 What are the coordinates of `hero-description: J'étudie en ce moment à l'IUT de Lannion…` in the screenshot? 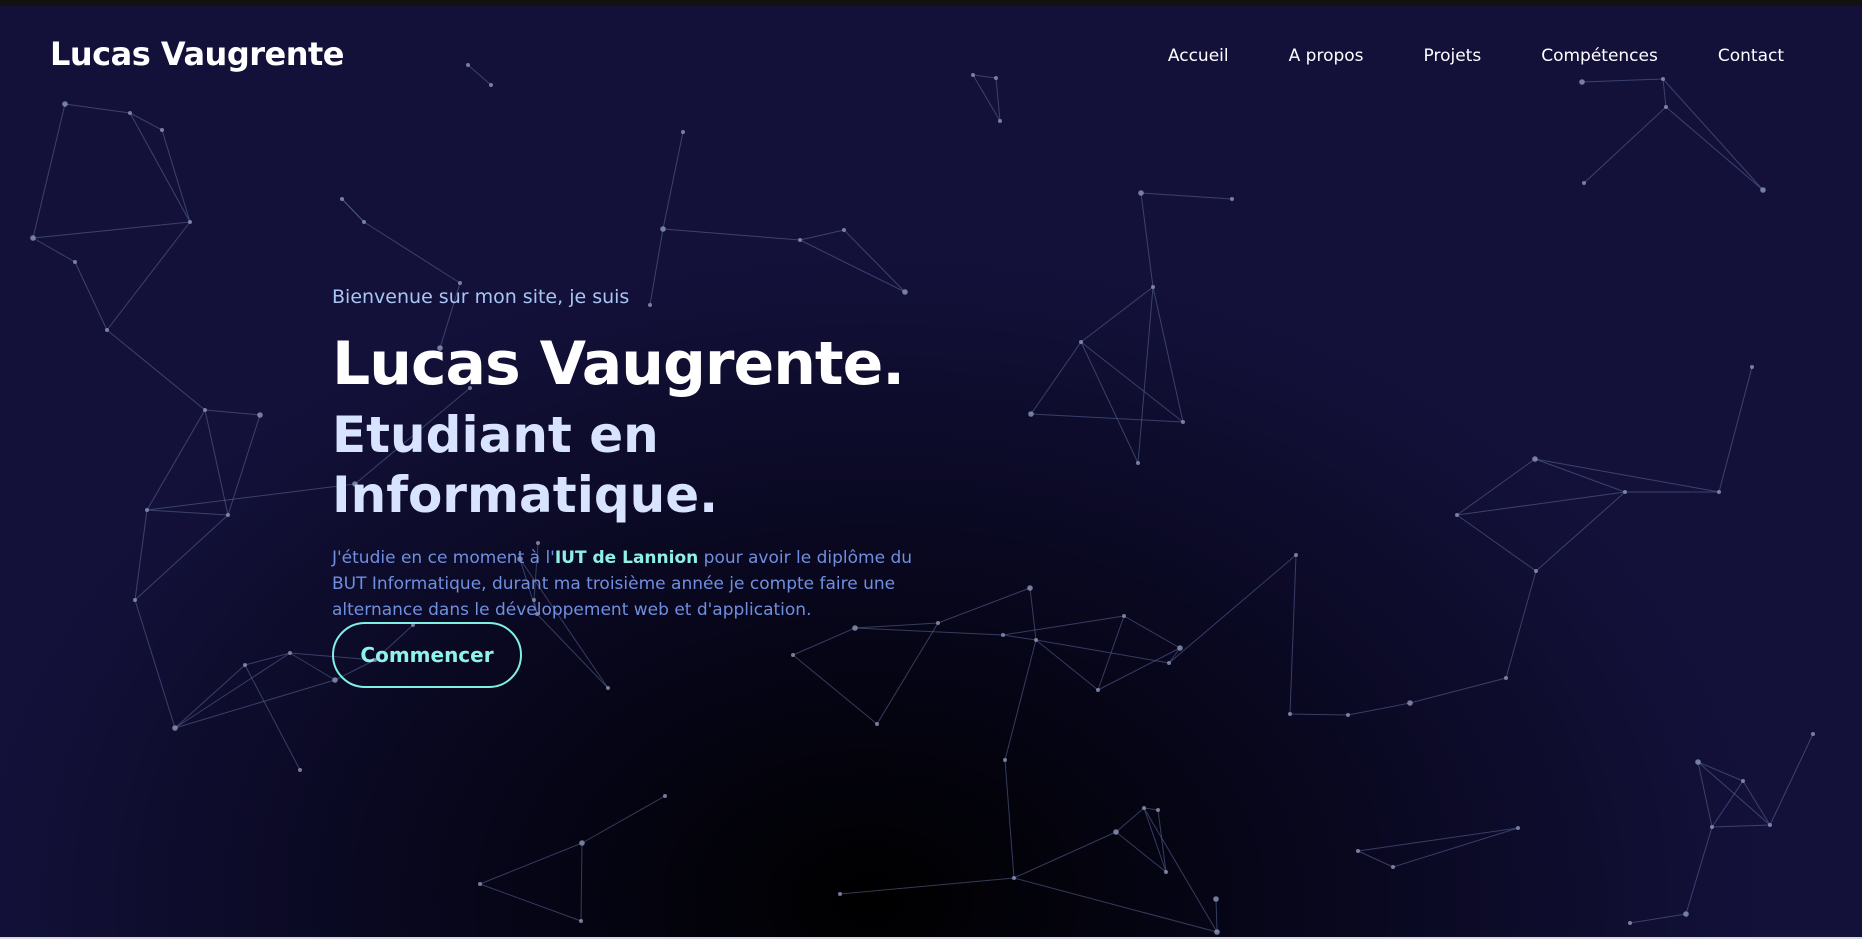 It's located at (632, 584).